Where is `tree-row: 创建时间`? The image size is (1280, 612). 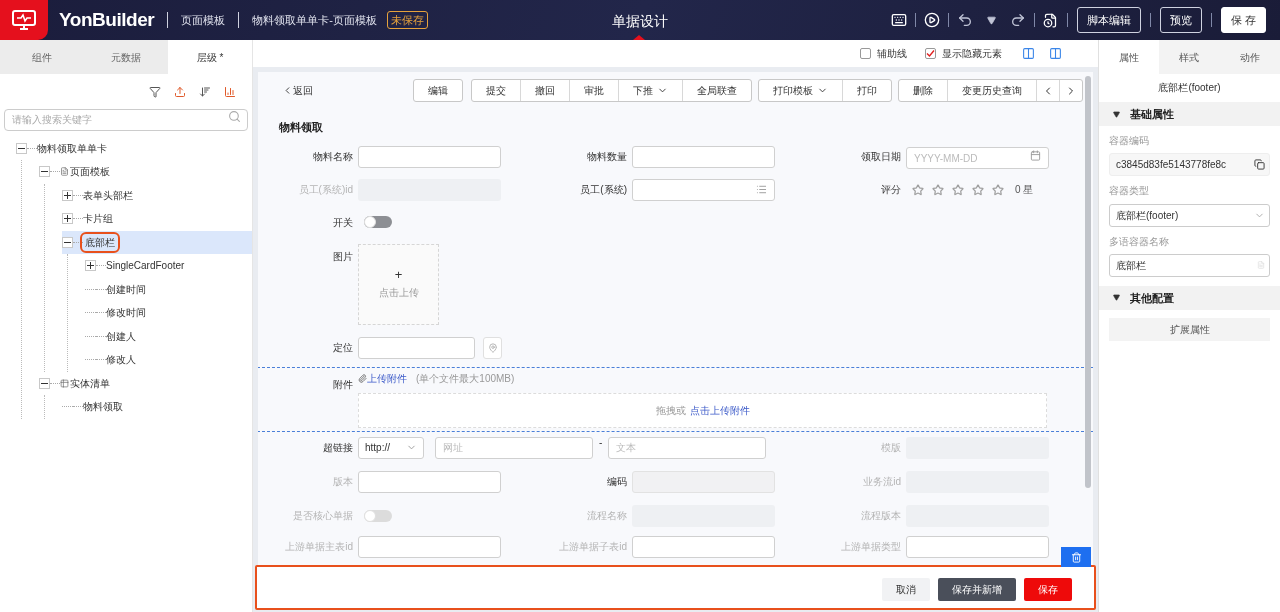
tree-row: 创建时间 is located at coordinates (168, 289).